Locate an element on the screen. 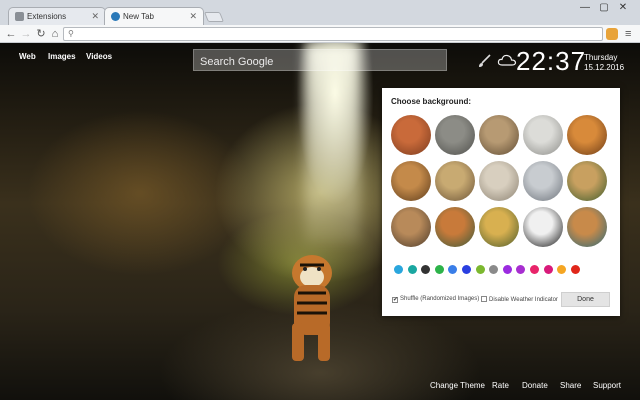 The width and height of the screenshot is (640, 400). disable-weather-option: Disable Weather Indicator is located at coordinates (519, 299).